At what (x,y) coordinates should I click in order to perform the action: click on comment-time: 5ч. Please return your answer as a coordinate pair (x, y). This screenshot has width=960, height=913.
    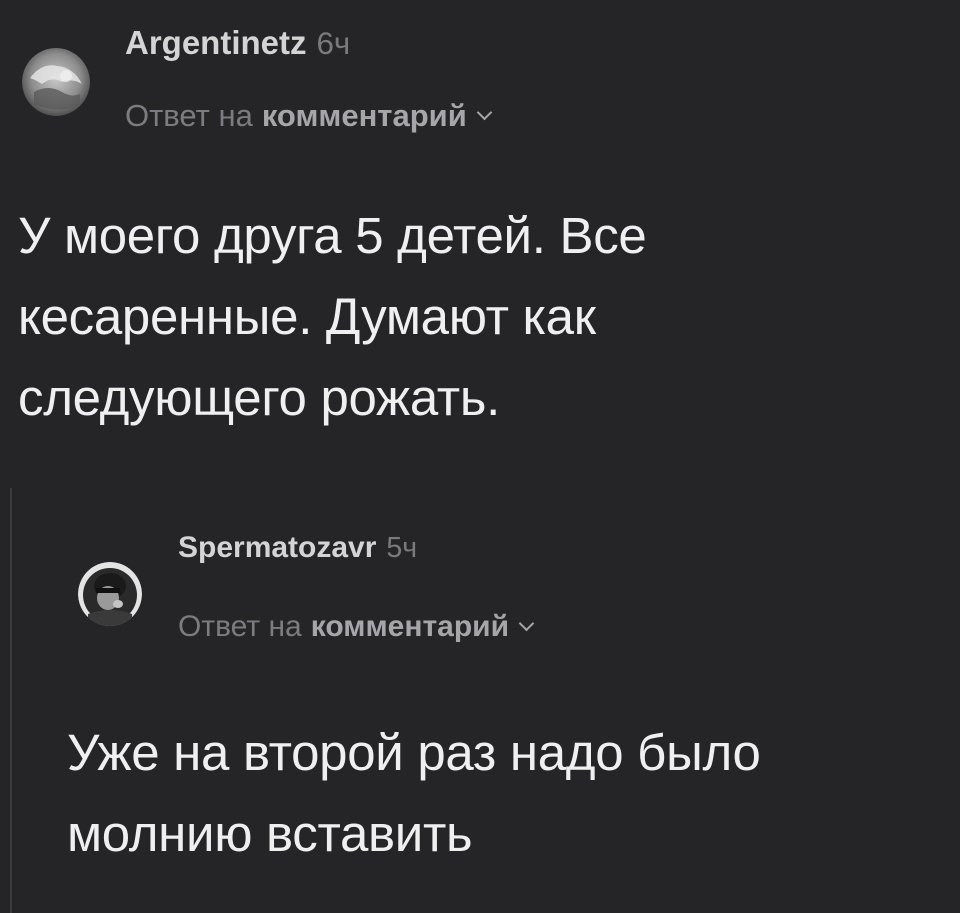
    Looking at the image, I should click on (402, 548).